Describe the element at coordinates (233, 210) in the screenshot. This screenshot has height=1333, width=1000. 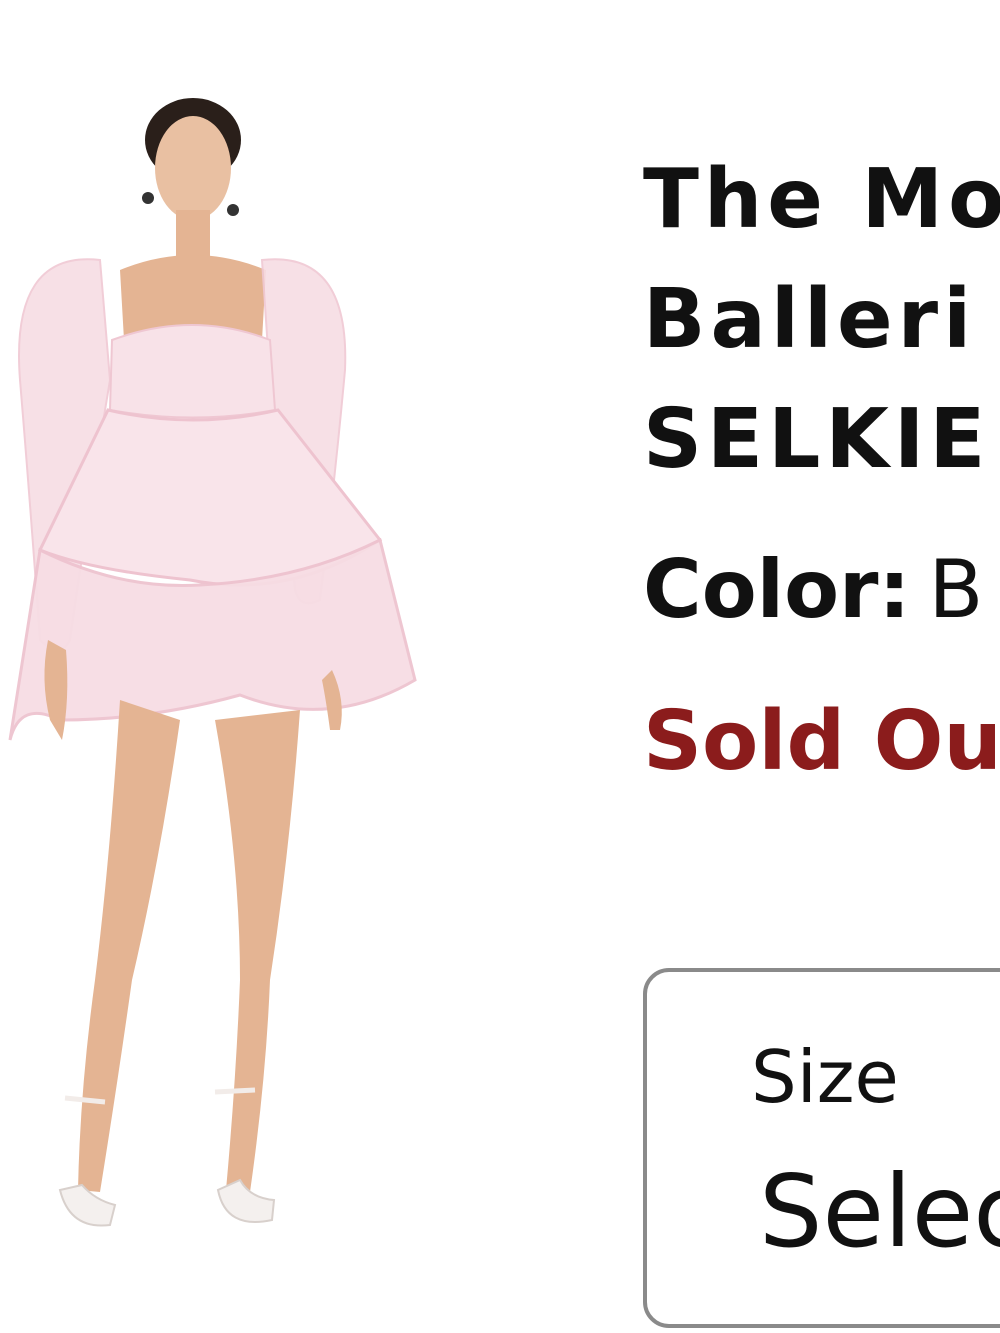
I see `earring-right` at that location.